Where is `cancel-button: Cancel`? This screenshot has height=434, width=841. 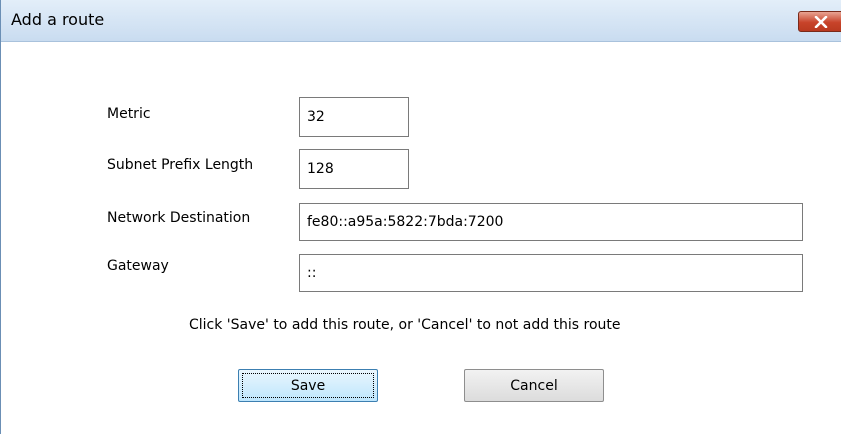
cancel-button: Cancel is located at coordinates (534, 385).